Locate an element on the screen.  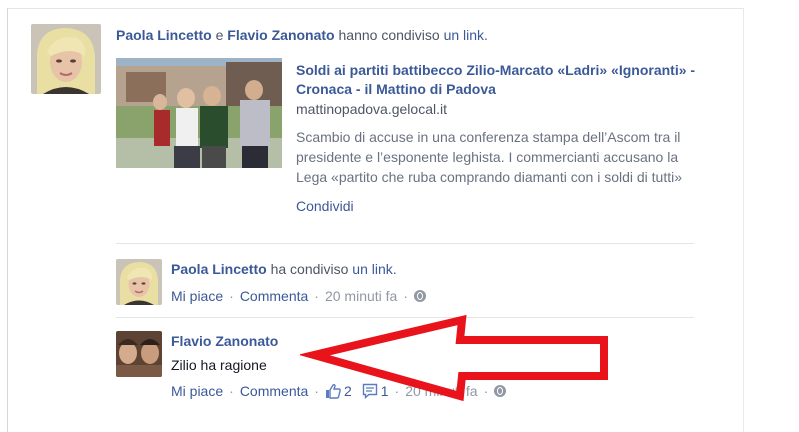
comments-count: 1 is located at coordinates (385, 391).